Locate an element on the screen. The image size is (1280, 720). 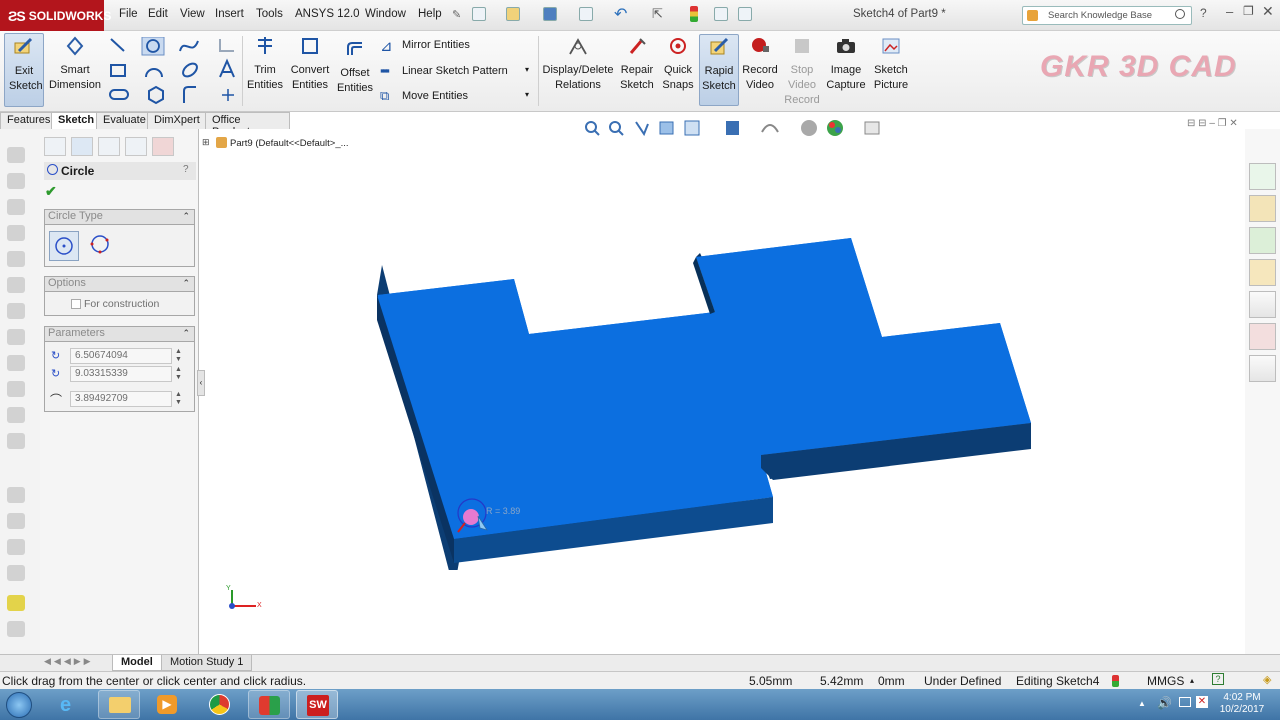
sketch-entity-tools is located at coordinates (173, 73).